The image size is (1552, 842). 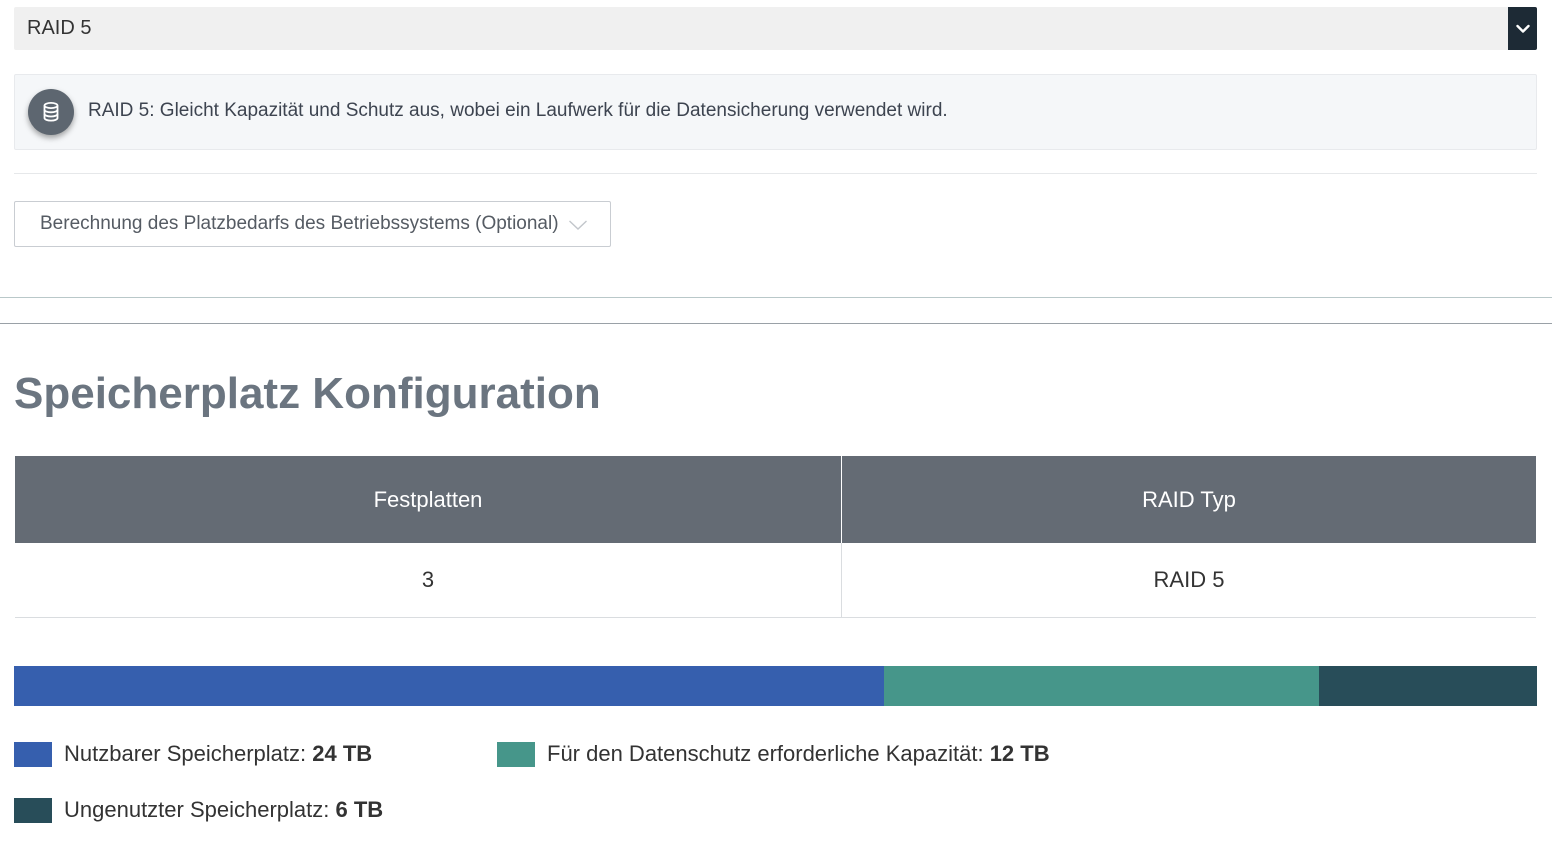 What do you see at coordinates (775, 28) in the screenshot?
I see `raid-type-select: RAID 5` at bounding box center [775, 28].